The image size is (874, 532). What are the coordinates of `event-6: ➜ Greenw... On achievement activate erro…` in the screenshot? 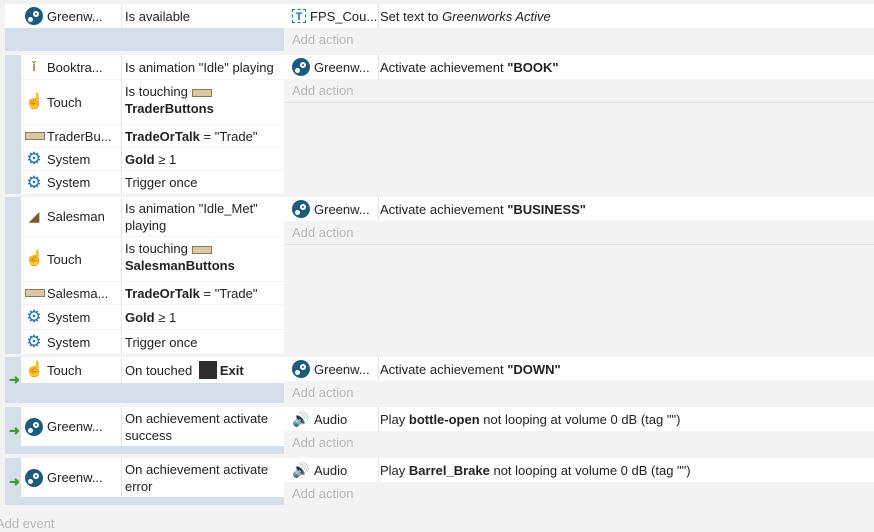 It's located at (439, 481).